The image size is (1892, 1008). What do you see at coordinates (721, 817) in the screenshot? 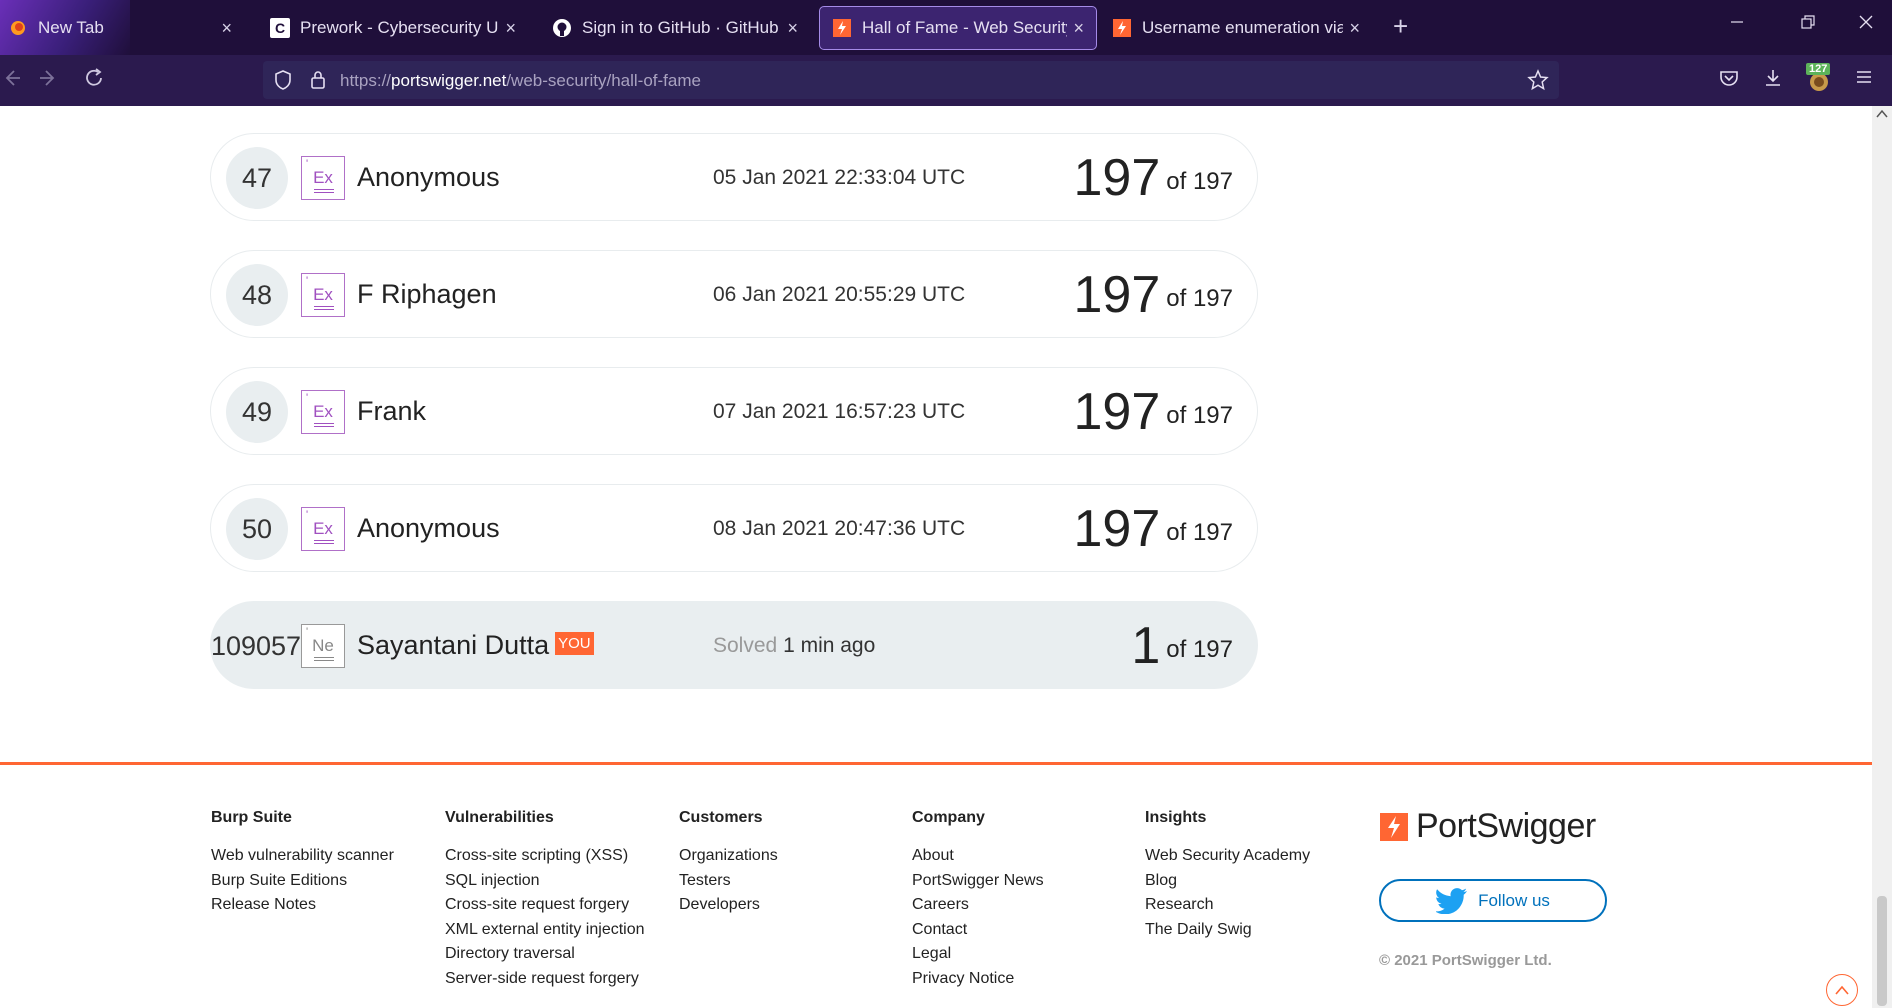
I see `footer-heading: Customers` at bounding box center [721, 817].